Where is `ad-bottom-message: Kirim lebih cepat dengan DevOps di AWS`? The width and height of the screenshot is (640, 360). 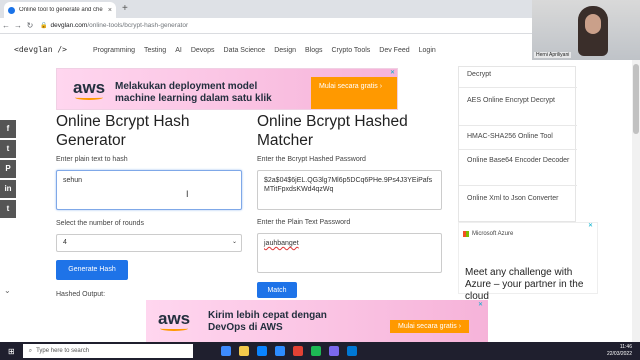 ad-bottom-message: Kirim lebih cepat dengan DevOps di AWS is located at coordinates (267, 322).